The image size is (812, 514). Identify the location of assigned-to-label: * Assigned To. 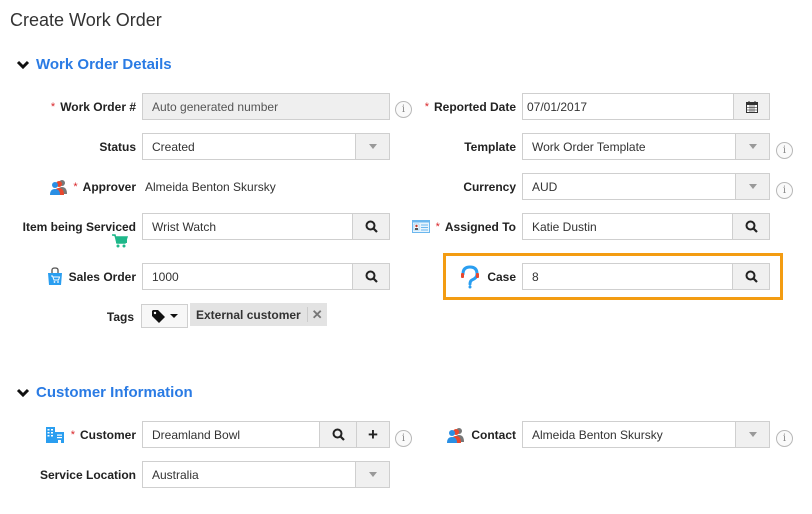
(458, 226).